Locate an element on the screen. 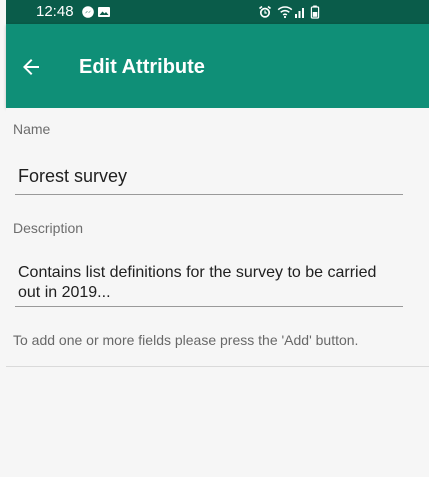  section-divider is located at coordinates (217, 366).